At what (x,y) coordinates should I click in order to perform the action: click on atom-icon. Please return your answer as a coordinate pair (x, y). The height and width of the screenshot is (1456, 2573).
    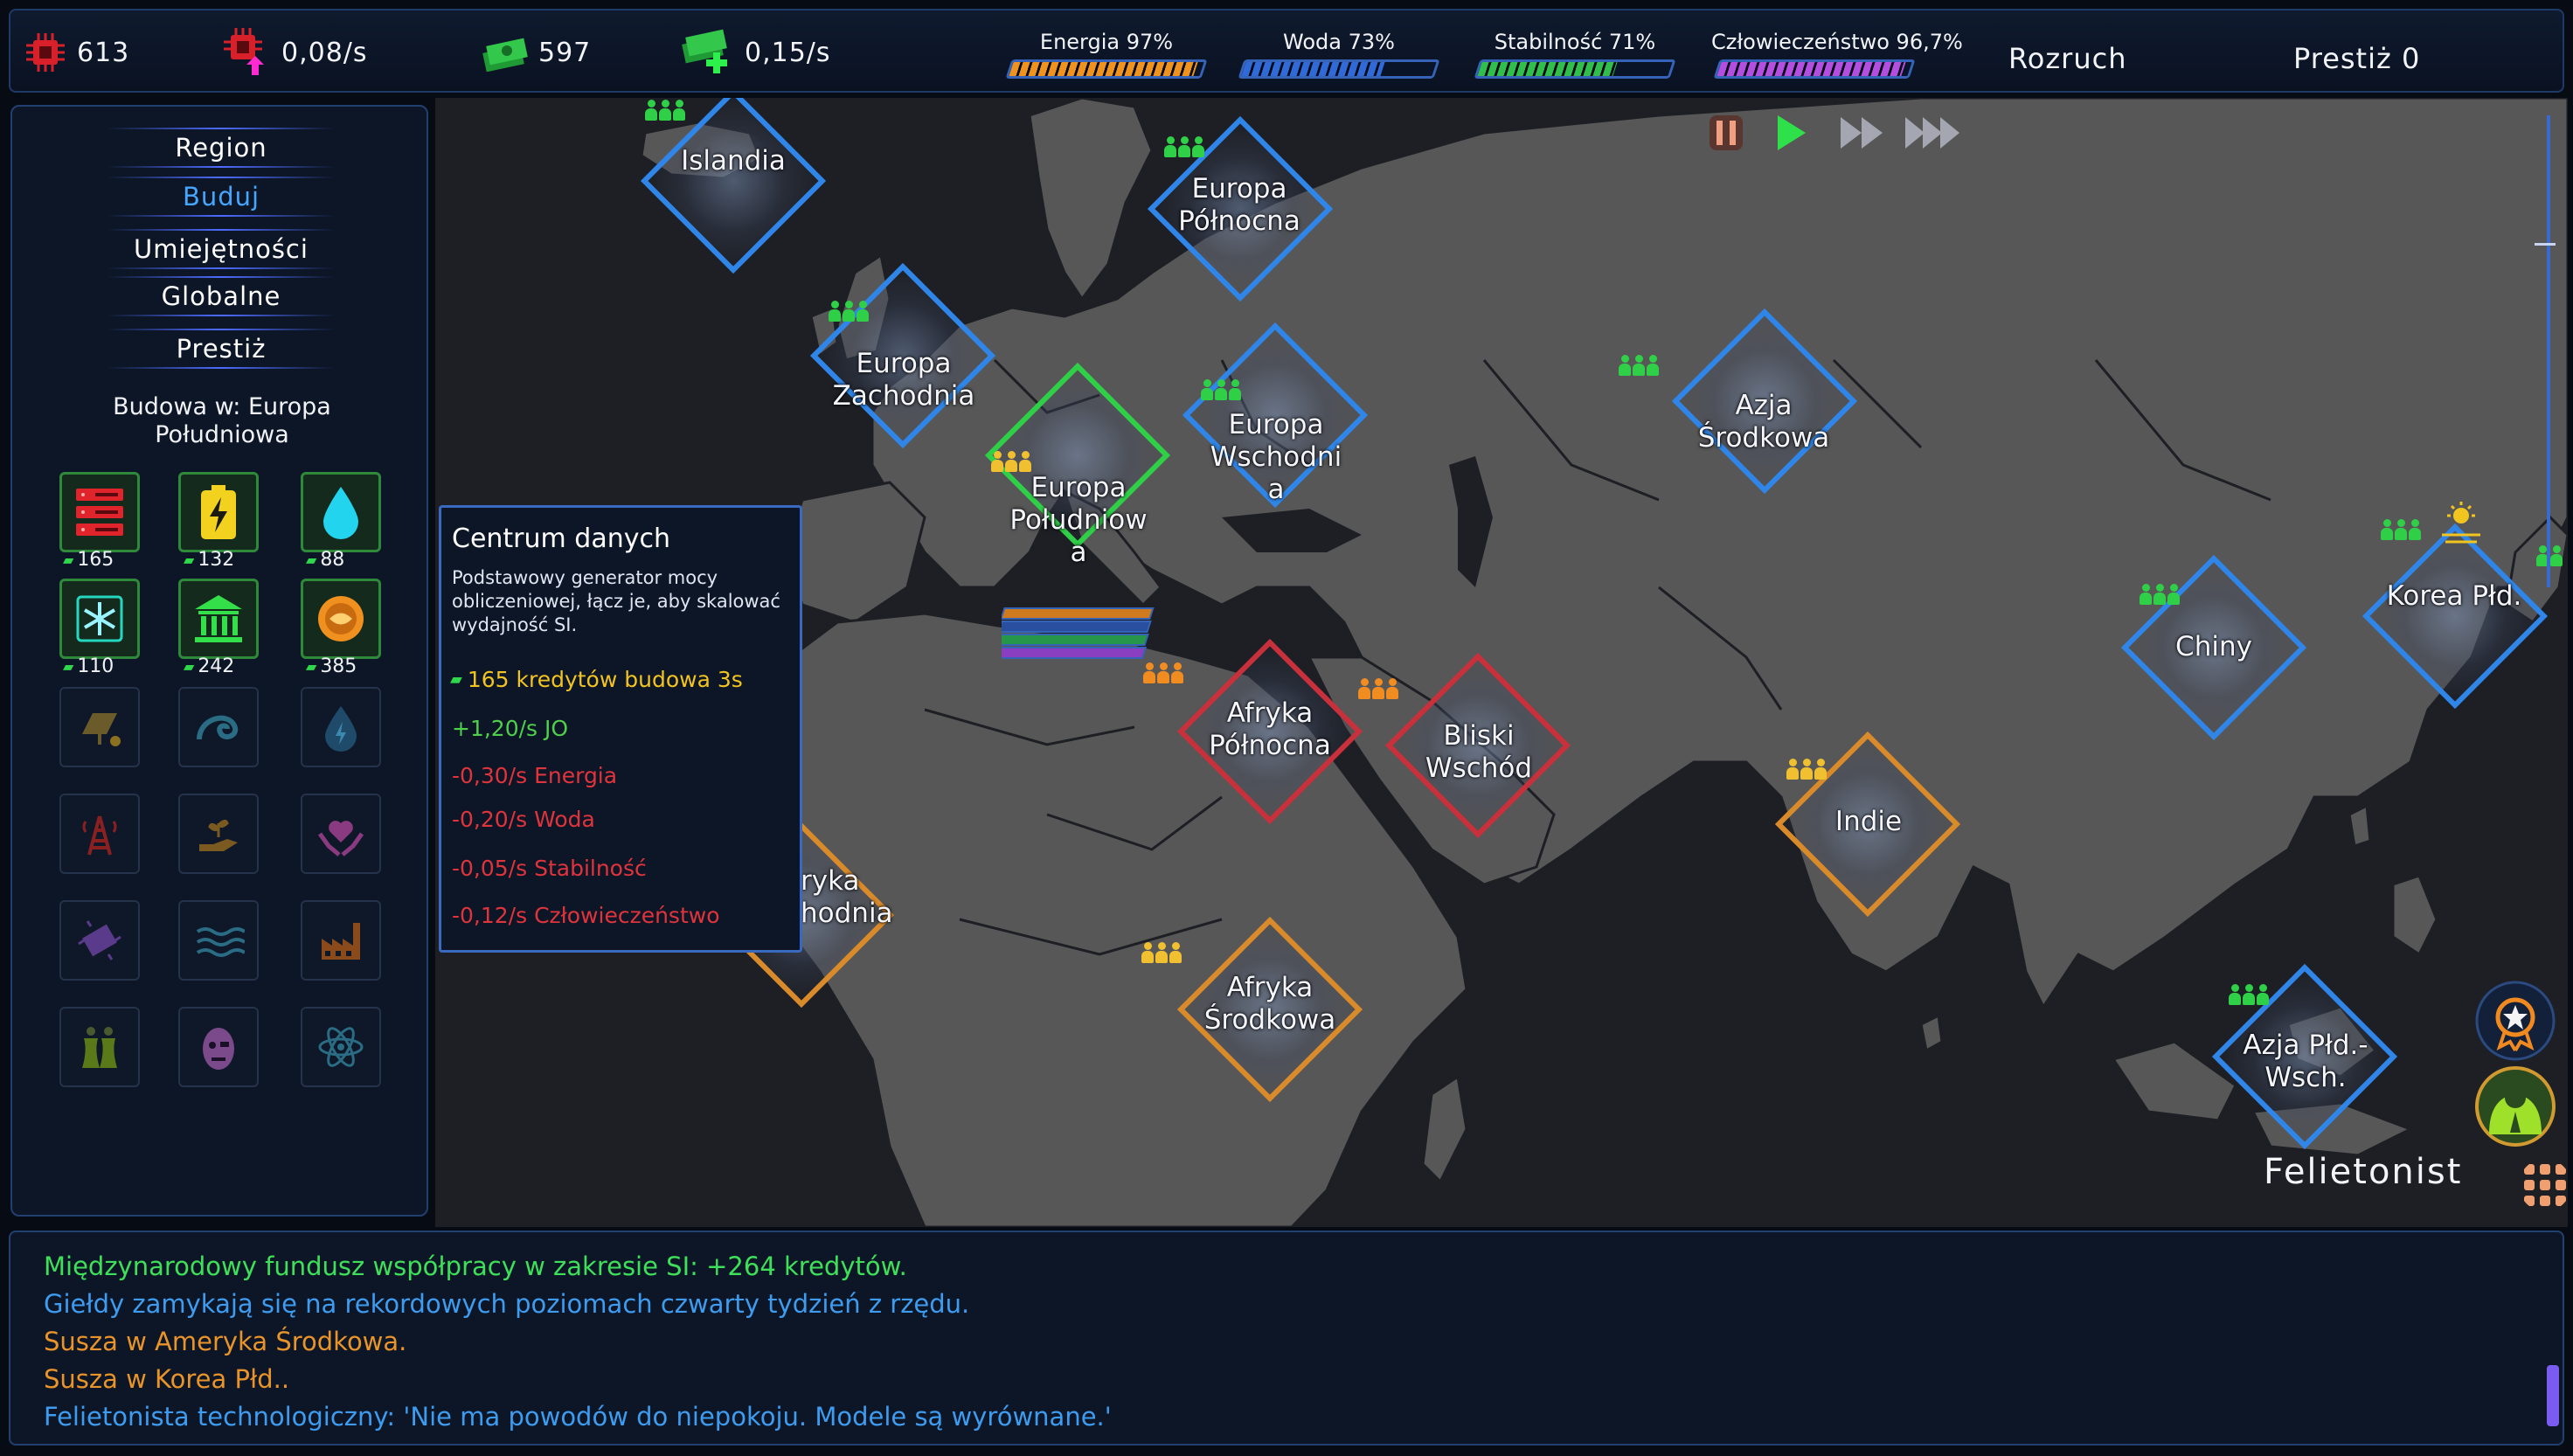
    Looking at the image, I should click on (341, 1047).